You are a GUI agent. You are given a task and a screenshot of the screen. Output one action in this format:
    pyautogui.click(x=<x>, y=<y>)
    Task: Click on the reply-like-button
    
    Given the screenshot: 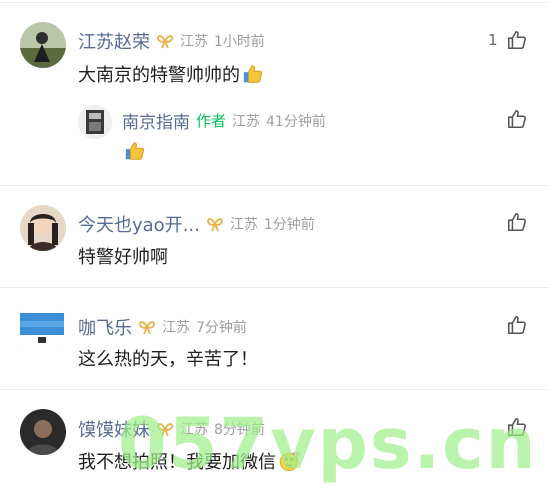 What is the action you would take?
    pyautogui.click(x=517, y=119)
    